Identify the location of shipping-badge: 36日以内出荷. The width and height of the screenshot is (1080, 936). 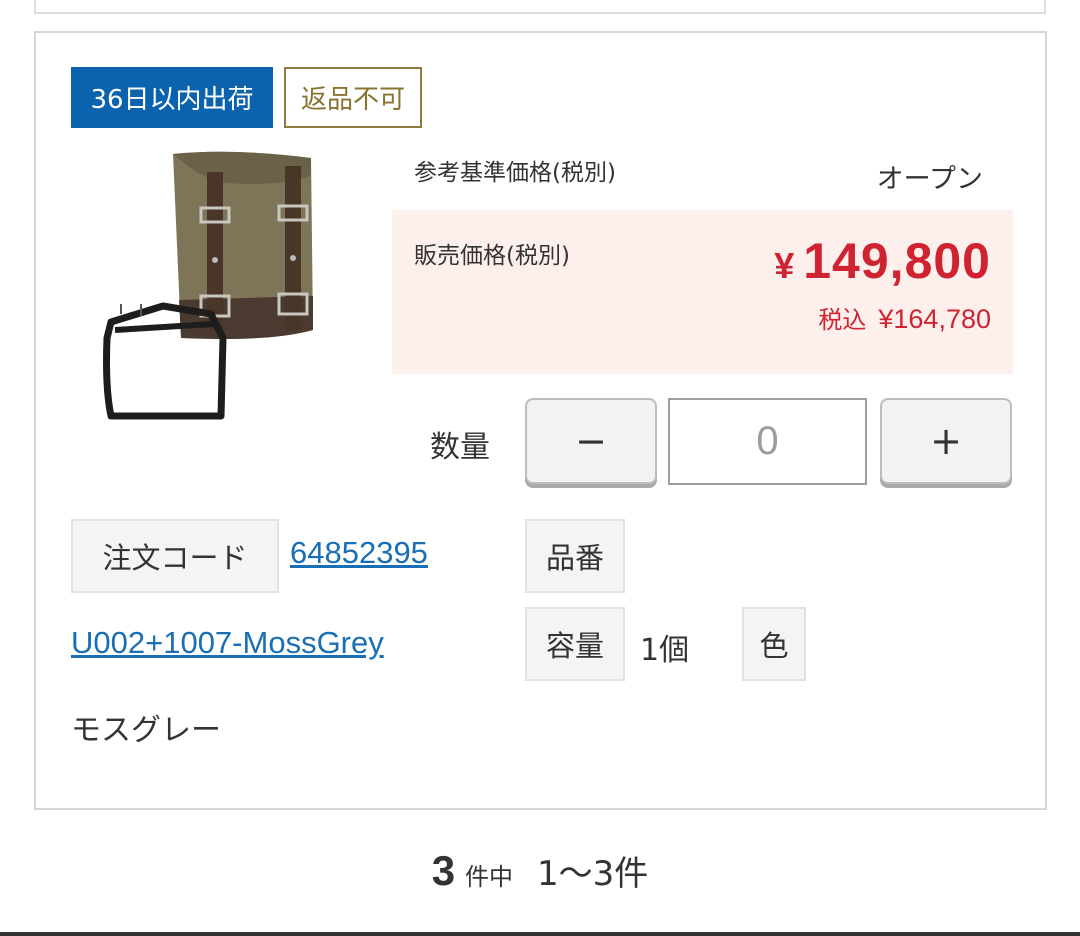
(172, 97).